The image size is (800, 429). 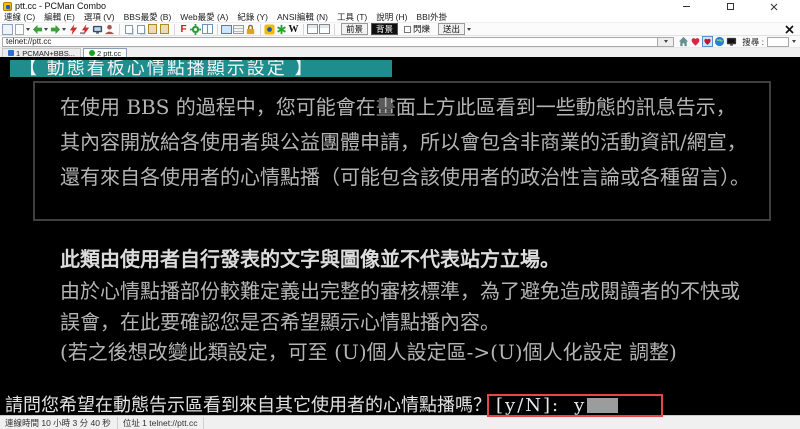 I want to click on menu-history: 紀錄 (Y), so click(x=252, y=17).